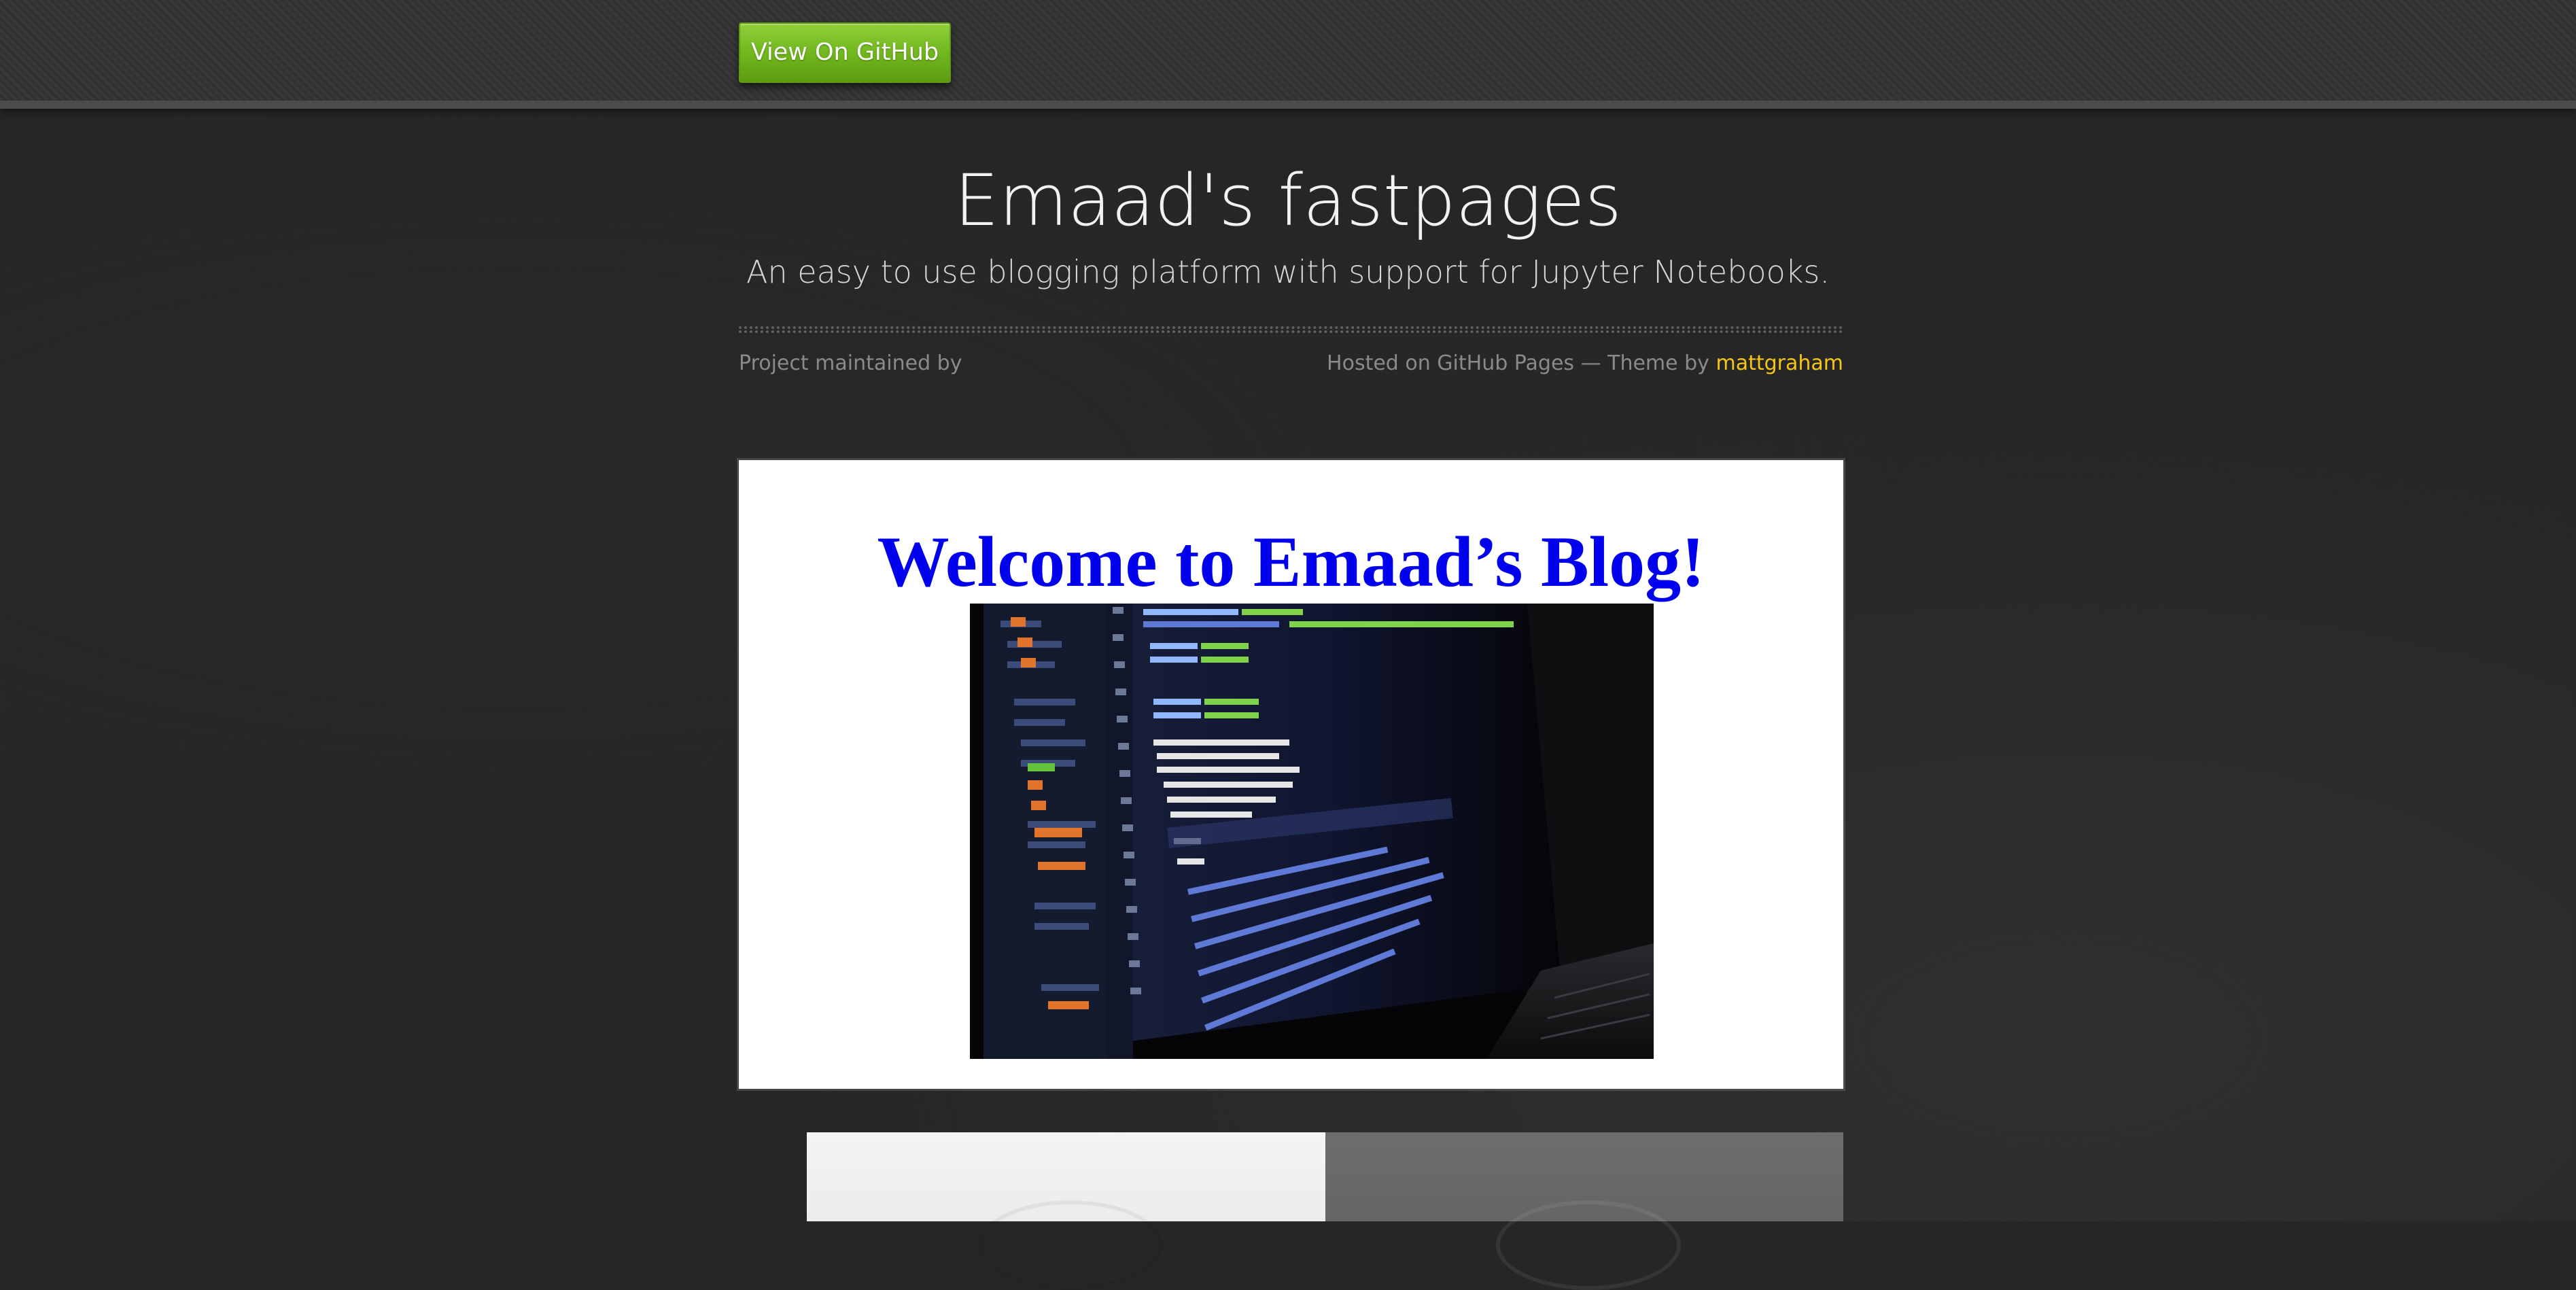 This screenshot has height=1290, width=2576. What do you see at coordinates (845, 52) in the screenshot?
I see `view-on-github-button: View On GitHub` at bounding box center [845, 52].